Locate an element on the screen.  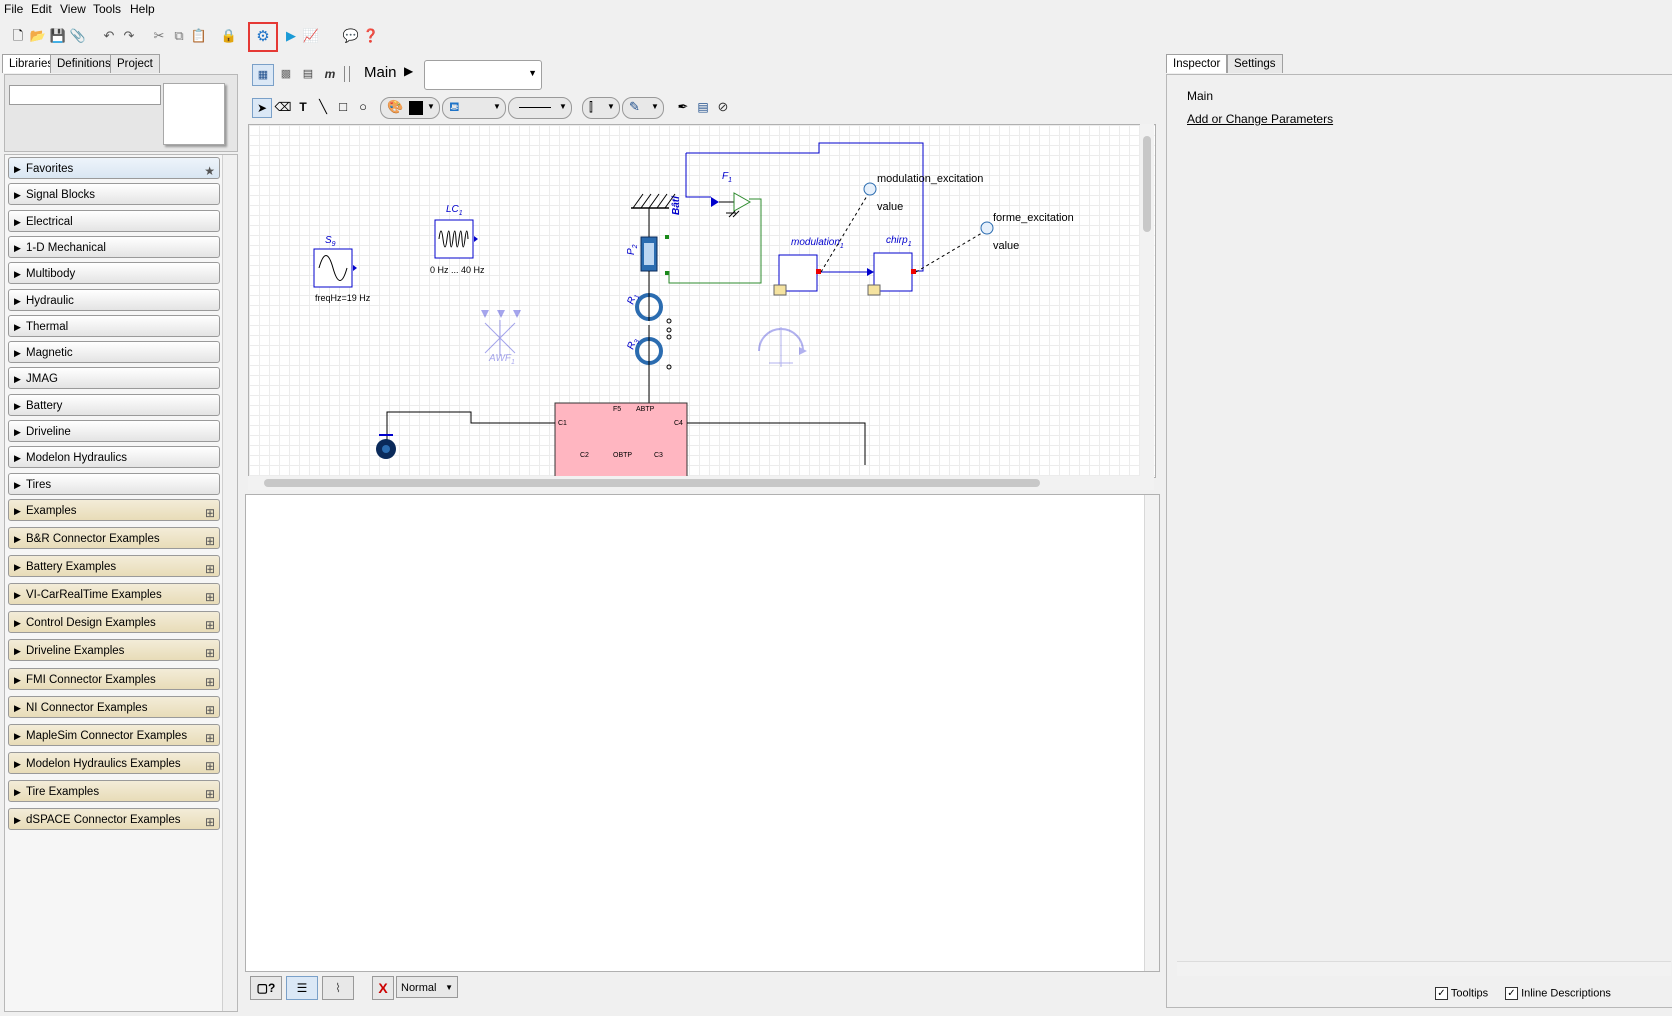
library-item: ▶ Battery Examples ⊞ is located at coordinates (114, 566).